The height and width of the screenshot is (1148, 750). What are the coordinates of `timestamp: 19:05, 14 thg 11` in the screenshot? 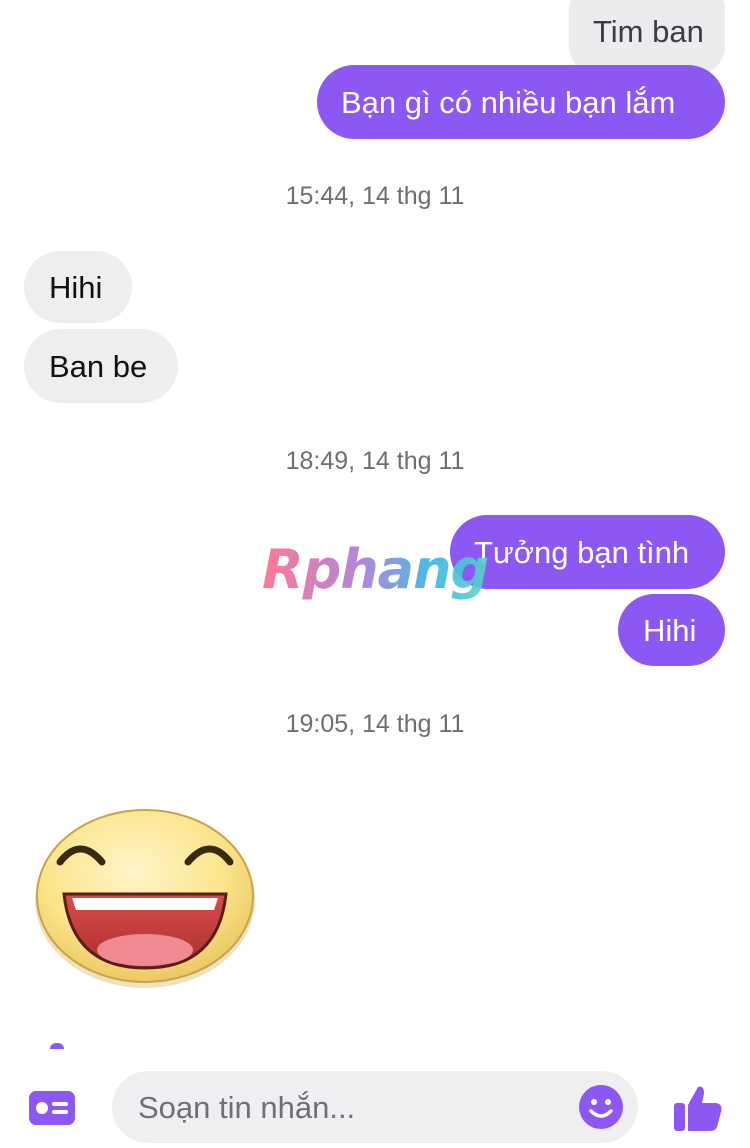 It's located at (375, 724).